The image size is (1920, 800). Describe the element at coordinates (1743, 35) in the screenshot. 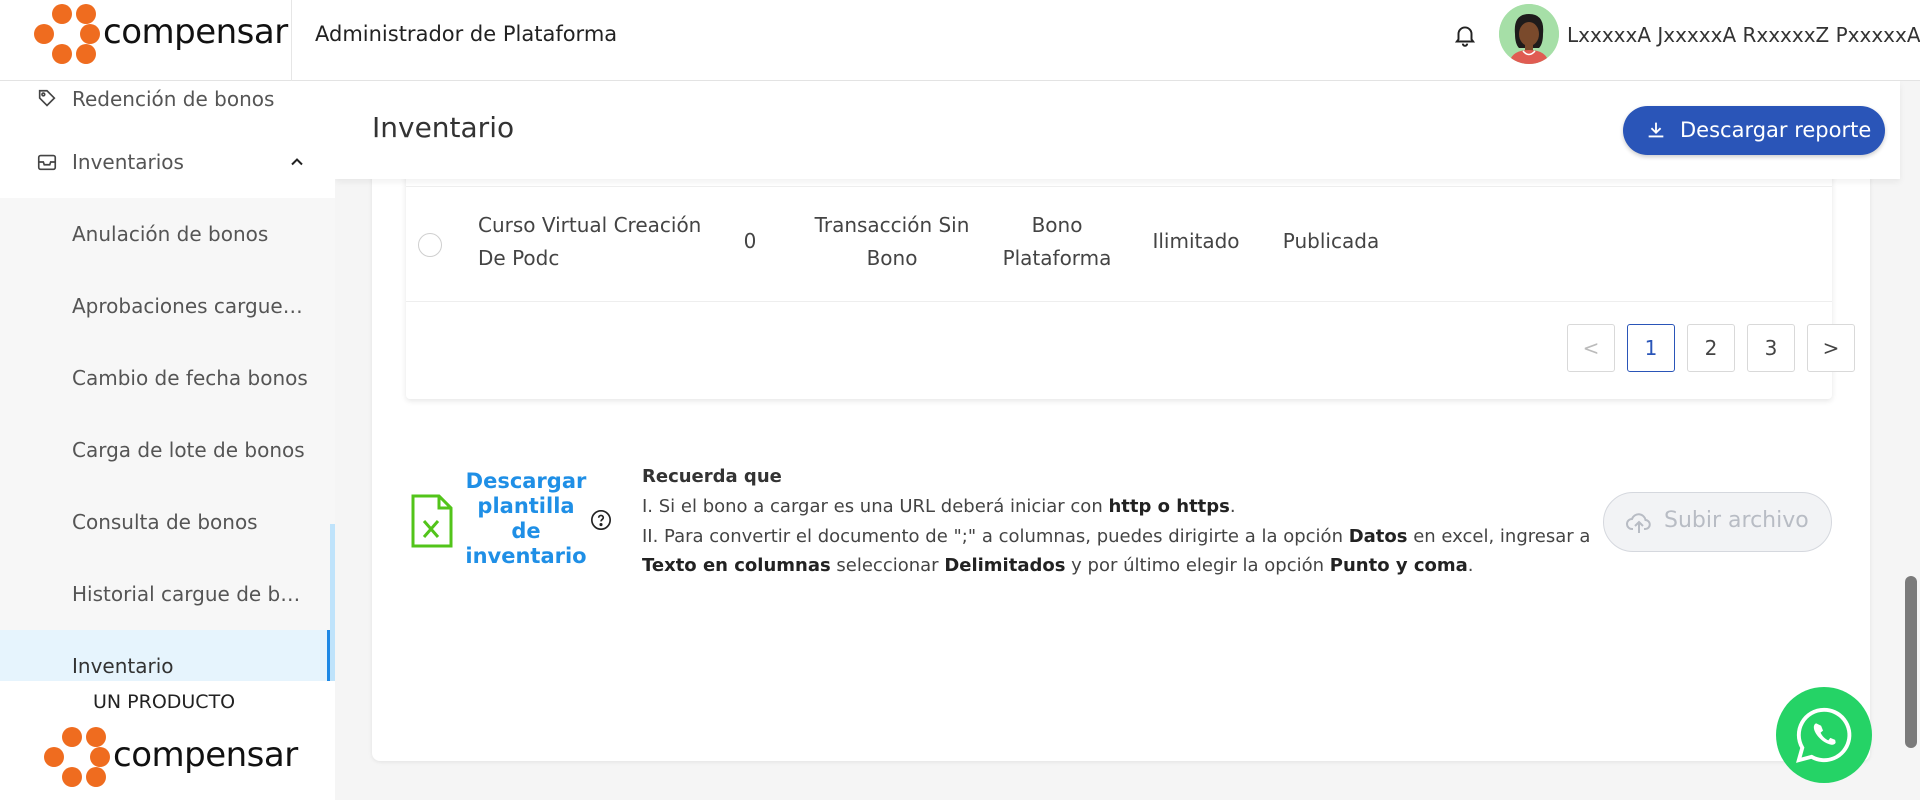

I see `user-name: LxxxxxA JxxxxxA RxxxxxZ PxxxxxA` at that location.